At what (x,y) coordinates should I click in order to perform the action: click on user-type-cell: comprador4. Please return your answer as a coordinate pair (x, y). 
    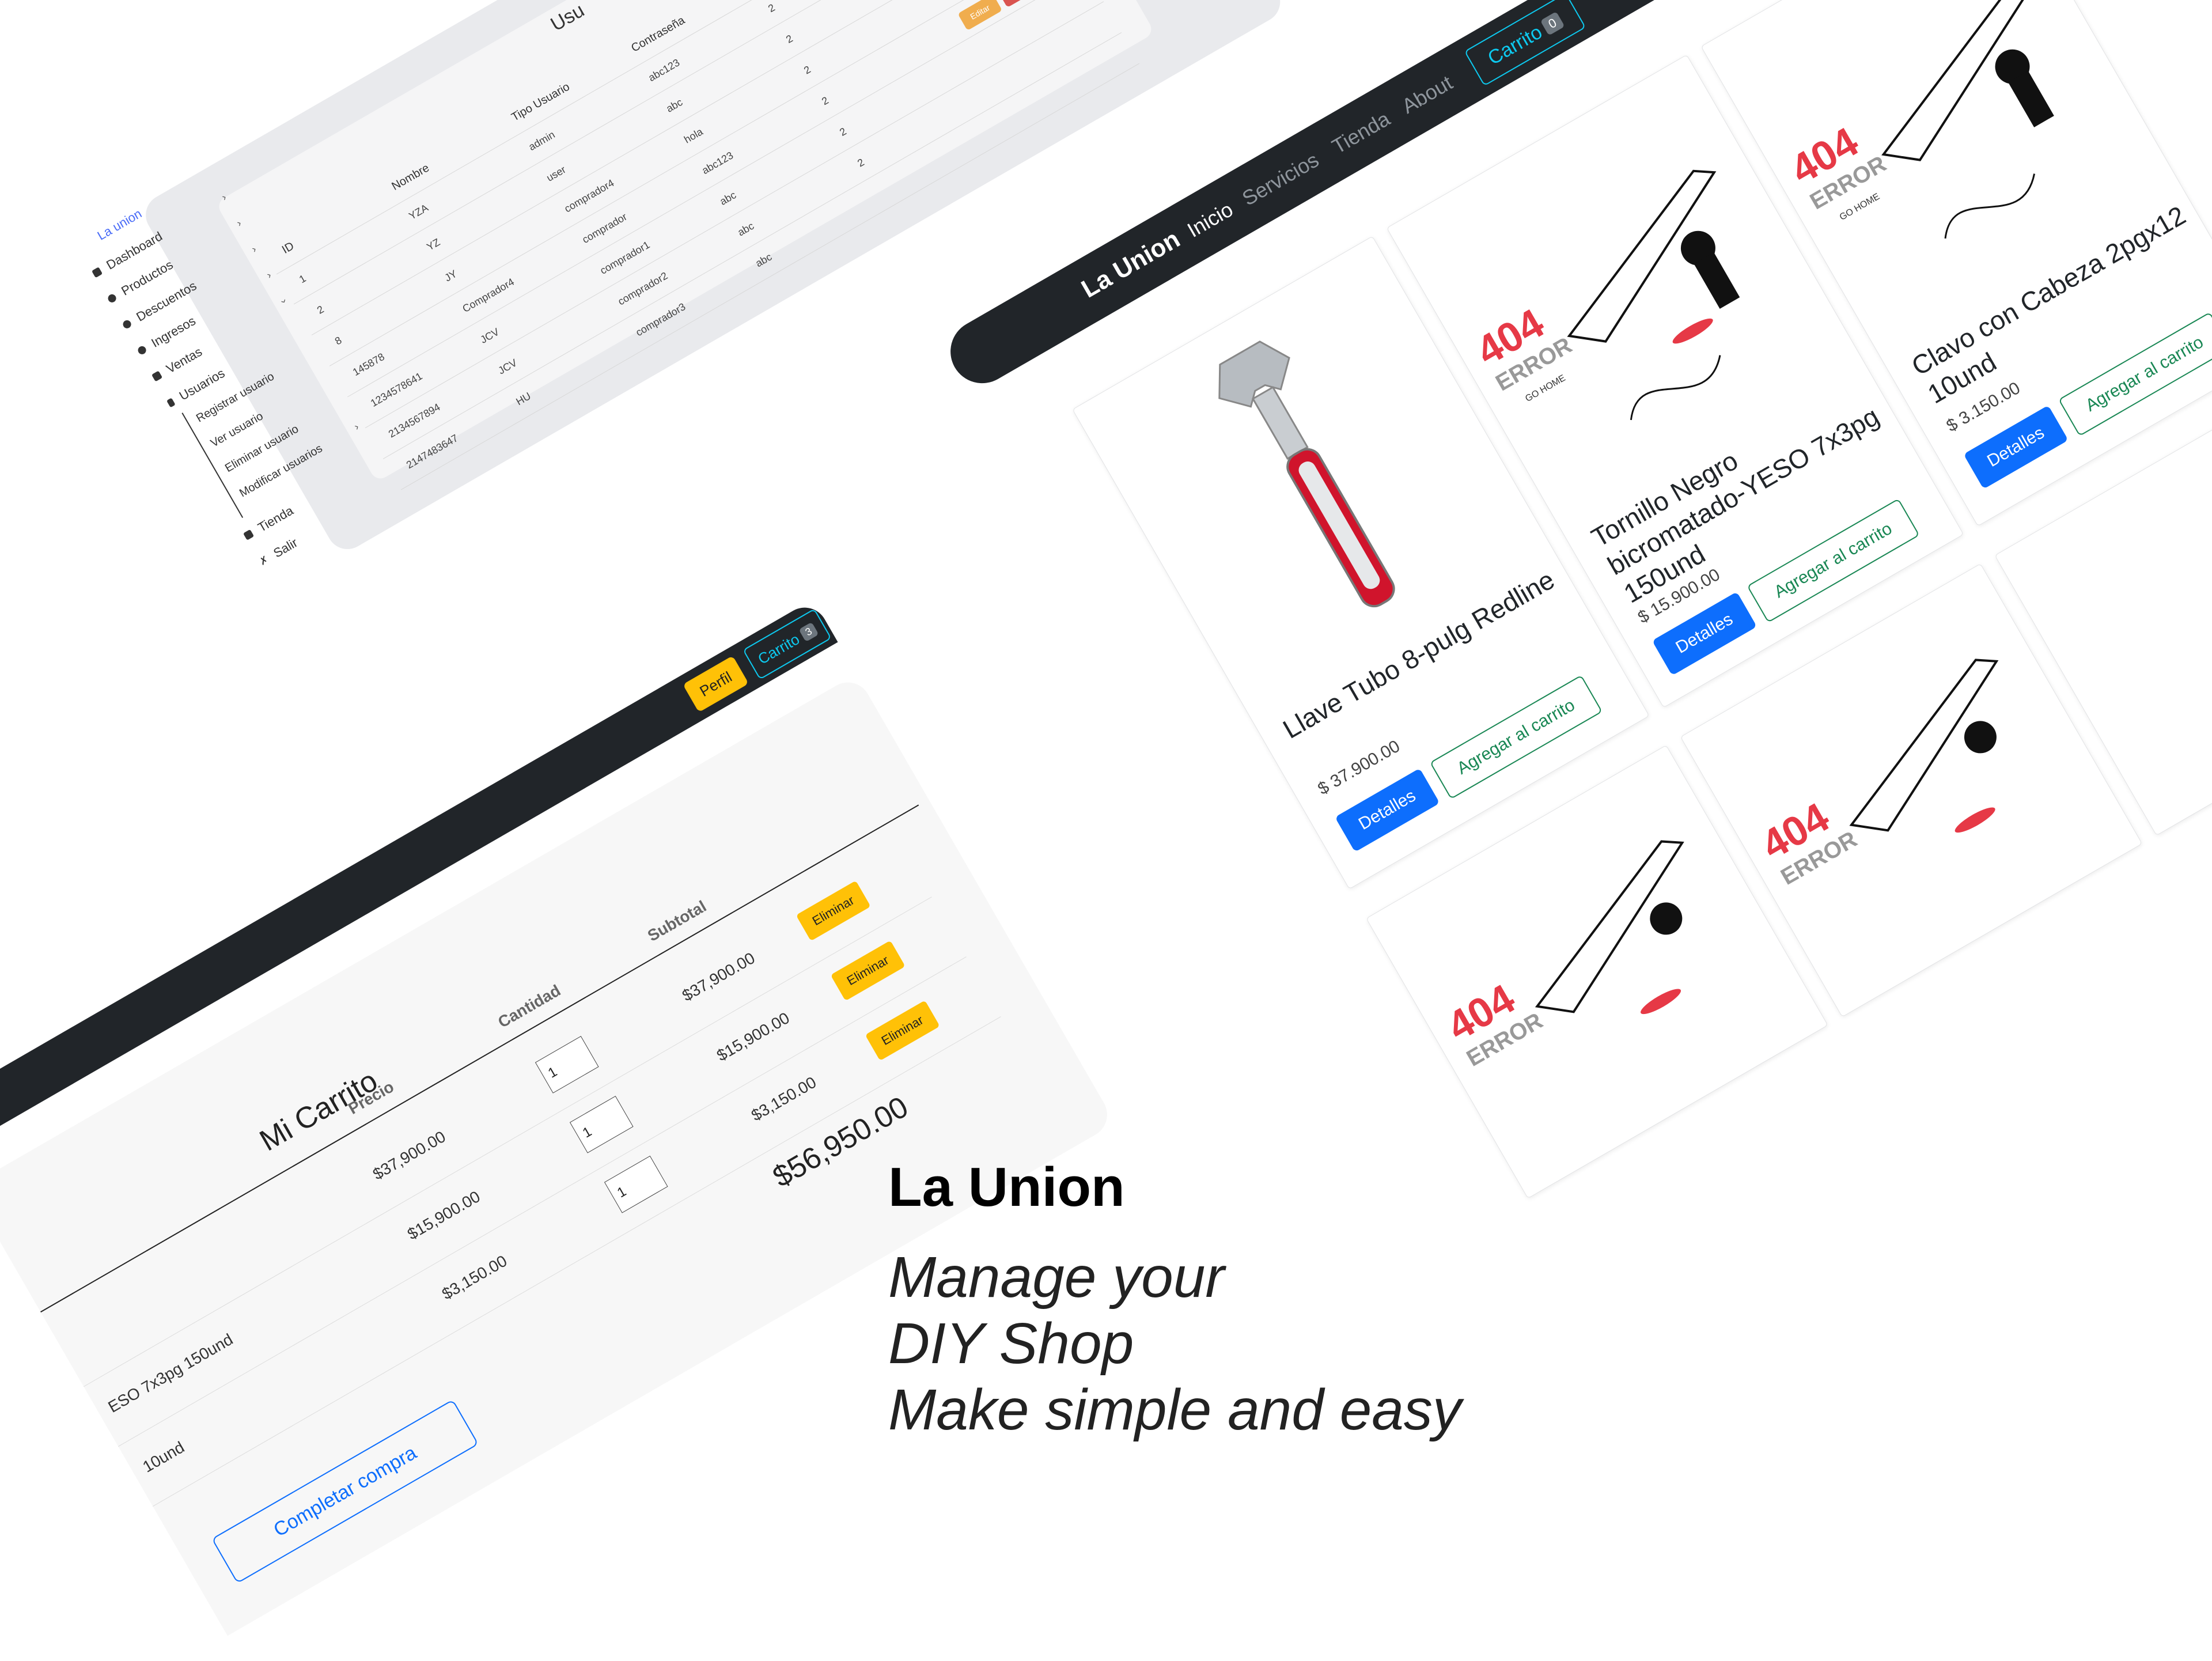
    Looking at the image, I should click on (589, 196).